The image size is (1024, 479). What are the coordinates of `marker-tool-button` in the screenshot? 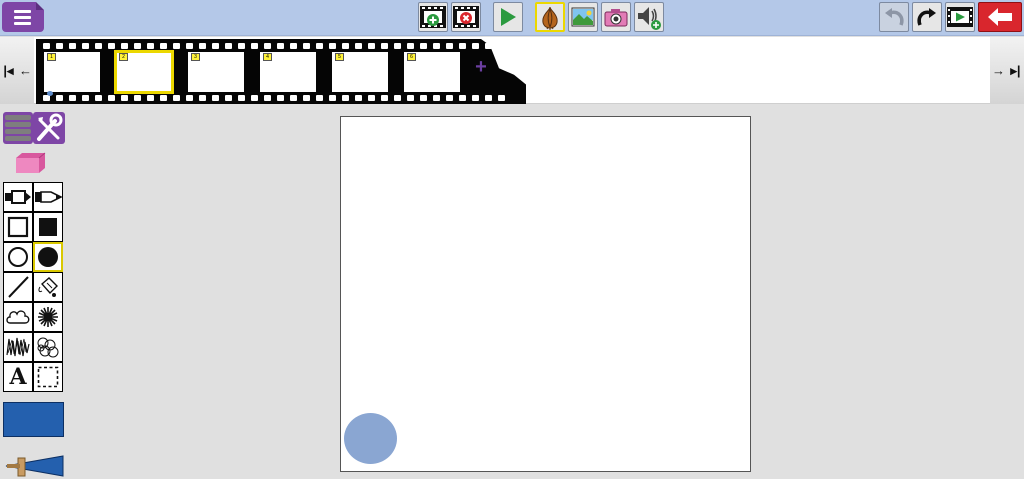 It's located at (18, 197).